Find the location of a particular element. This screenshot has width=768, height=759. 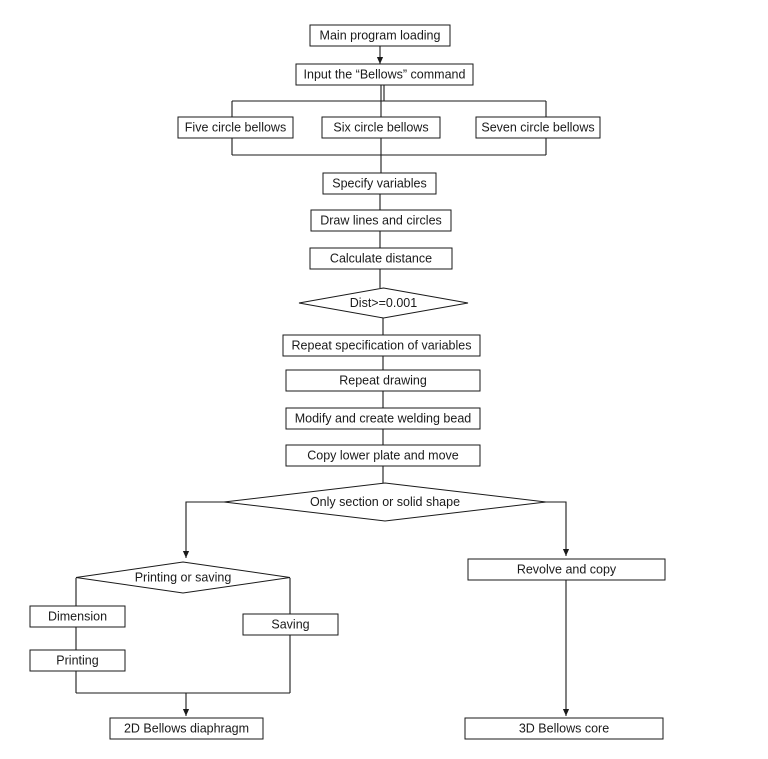

node-label: Draw lines and circles is located at coordinates (381, 220).